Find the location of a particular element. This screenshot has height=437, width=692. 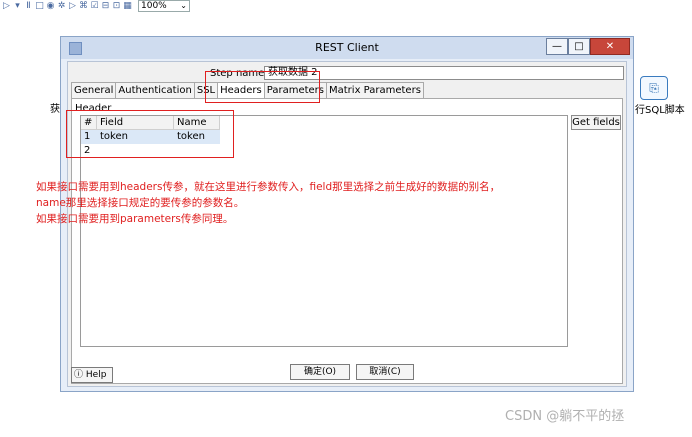

minimize-button: — is located at coordinates (557, 46).